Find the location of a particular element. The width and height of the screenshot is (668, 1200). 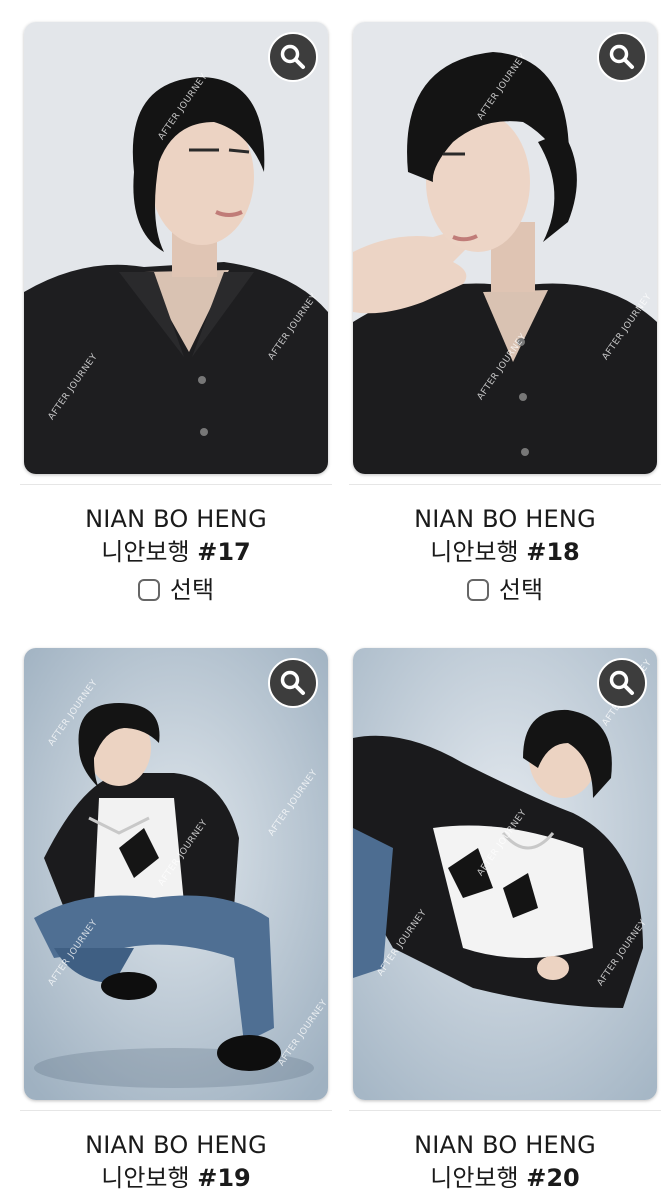

card-korean-name: 니안보행 #17 is located at coordinates (176, 552).